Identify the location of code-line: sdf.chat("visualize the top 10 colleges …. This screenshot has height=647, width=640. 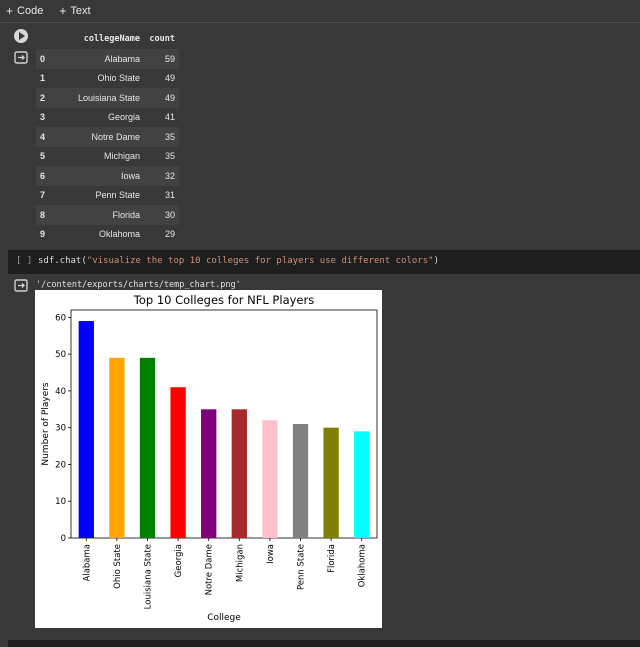
(238, 261).